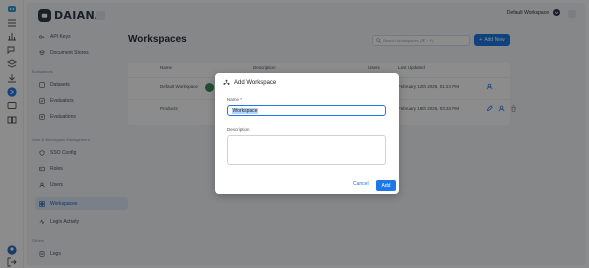 The image size is (589, 268). What do you see at coordinates (386, 185) in the screenshot?
I see `add-button: Add` at bounding box center [386, 185].